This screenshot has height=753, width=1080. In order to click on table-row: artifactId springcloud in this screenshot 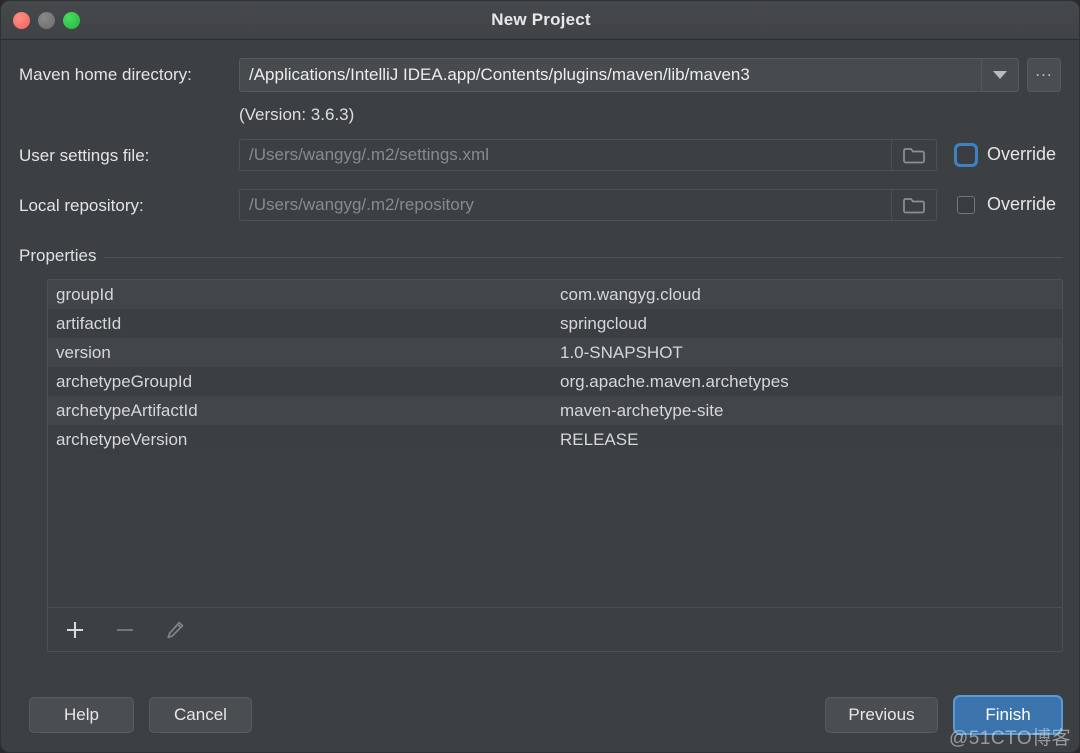, I will do `click(555, 323)`.